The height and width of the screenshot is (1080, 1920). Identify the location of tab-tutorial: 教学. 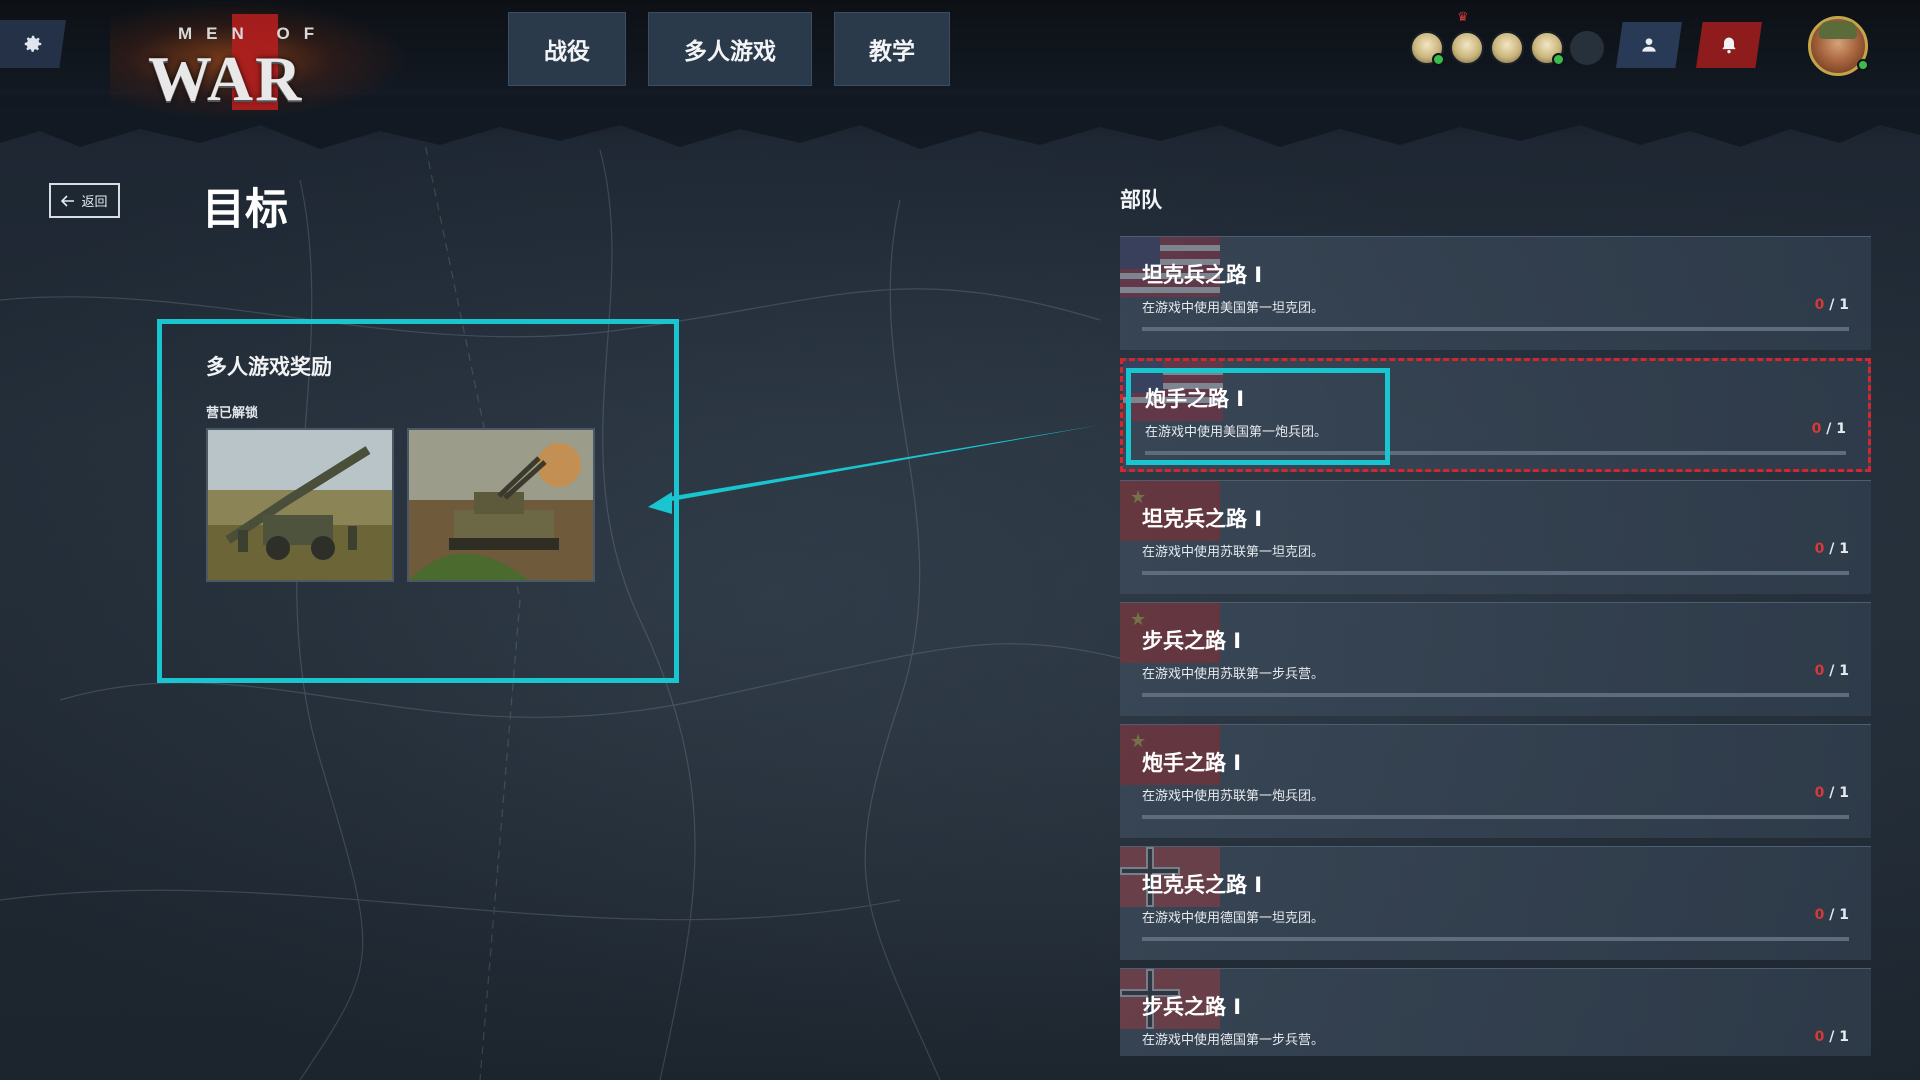
(892, 49).